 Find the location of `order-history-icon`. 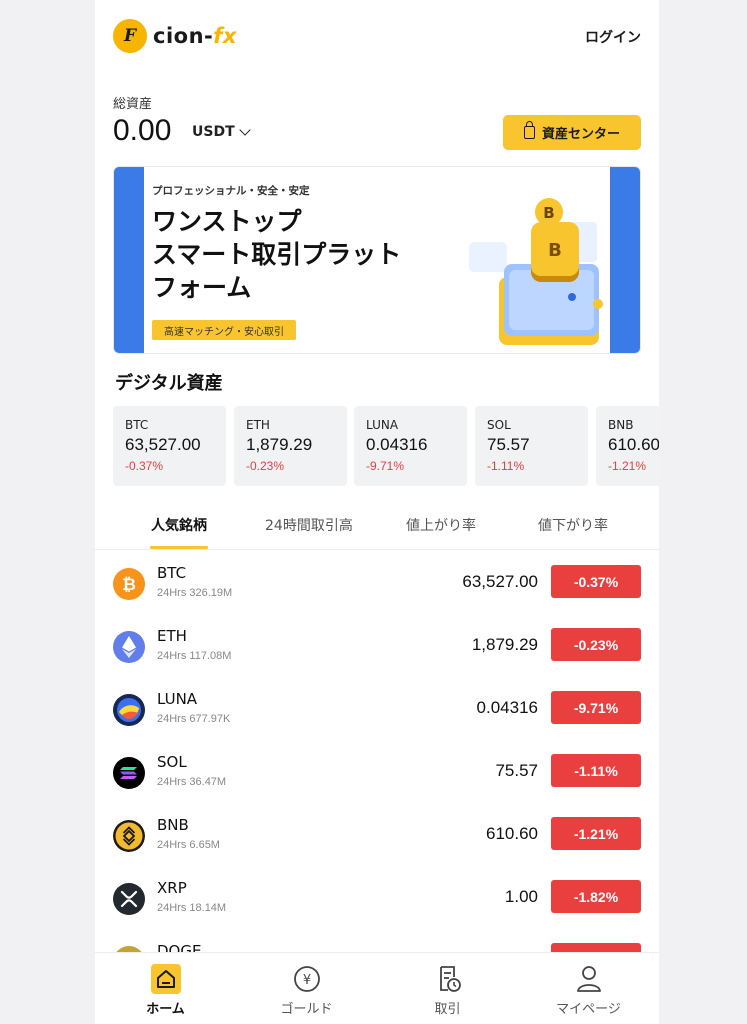

order-history-icon is located at coordinates (448, 979).